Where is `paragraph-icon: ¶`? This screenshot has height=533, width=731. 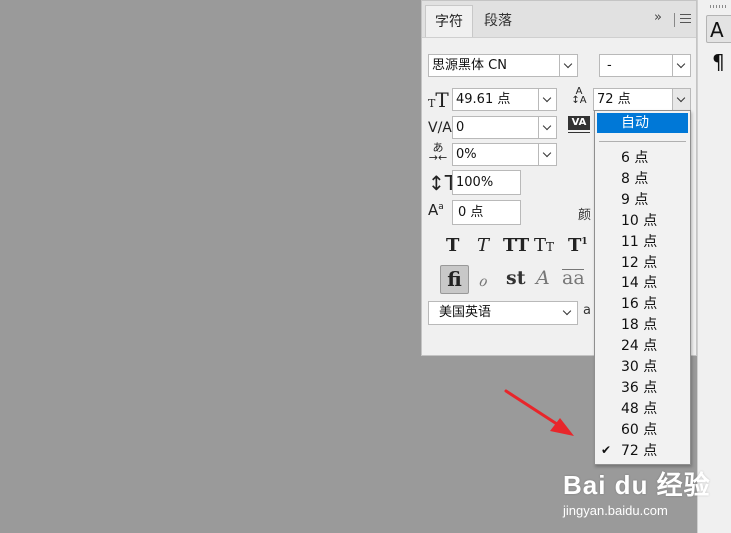 paragraph-icon: ¶ is located at coordinates (718, 62).